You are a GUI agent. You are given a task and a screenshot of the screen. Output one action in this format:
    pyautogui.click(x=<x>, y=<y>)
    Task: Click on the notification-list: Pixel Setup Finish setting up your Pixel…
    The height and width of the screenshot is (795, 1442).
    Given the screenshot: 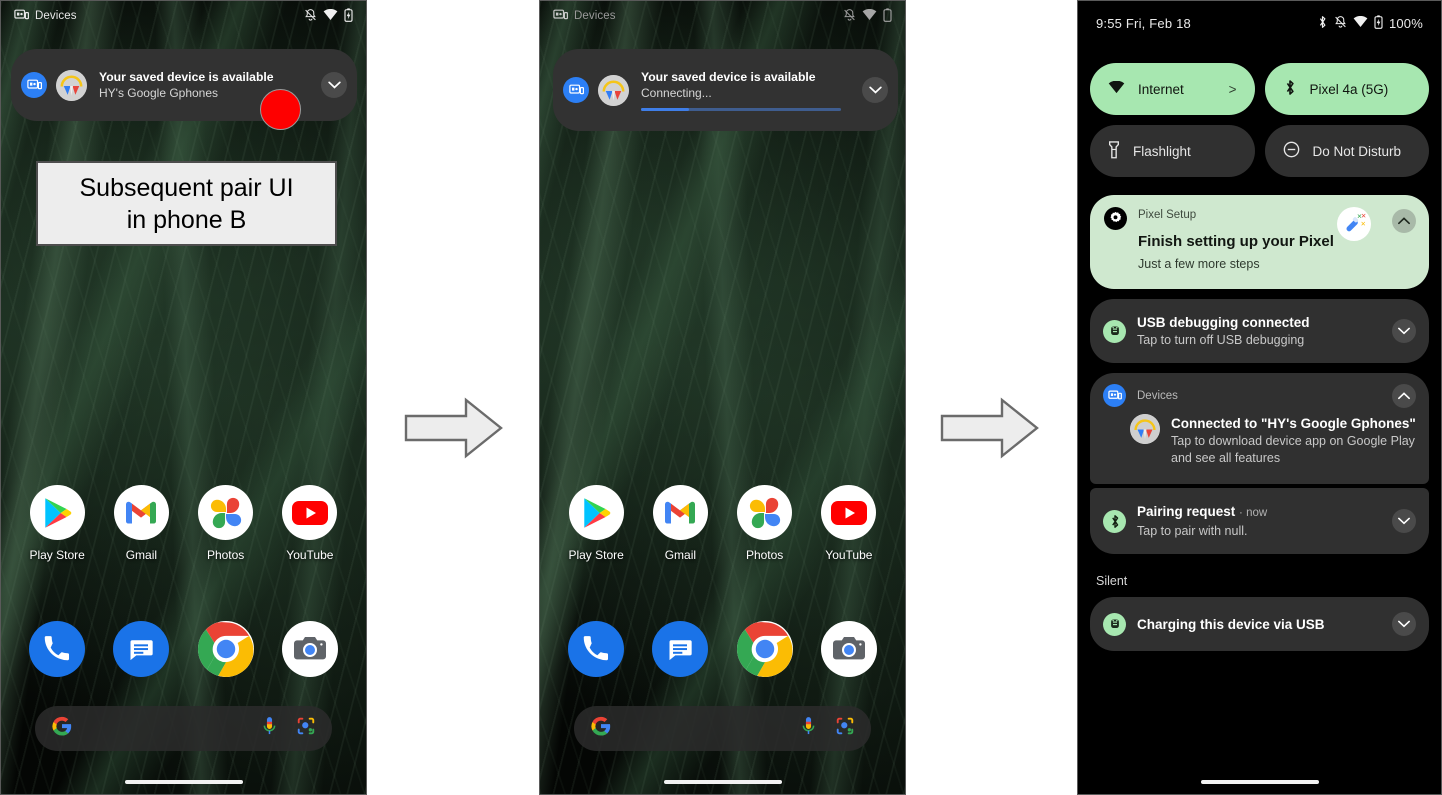 What is the action you would take?
    pyautogui.click(x=1259, y=425)
    